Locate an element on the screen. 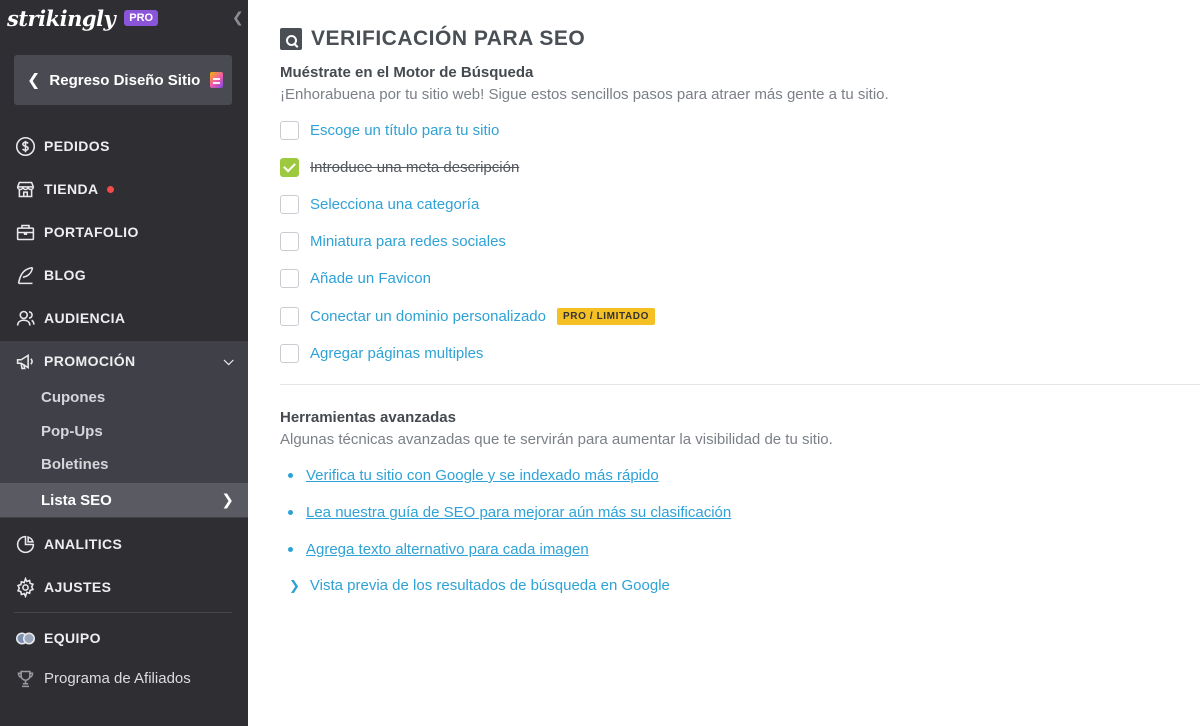  checklist-item: Introduce una meta descripción is located at coordinates (399, 167).